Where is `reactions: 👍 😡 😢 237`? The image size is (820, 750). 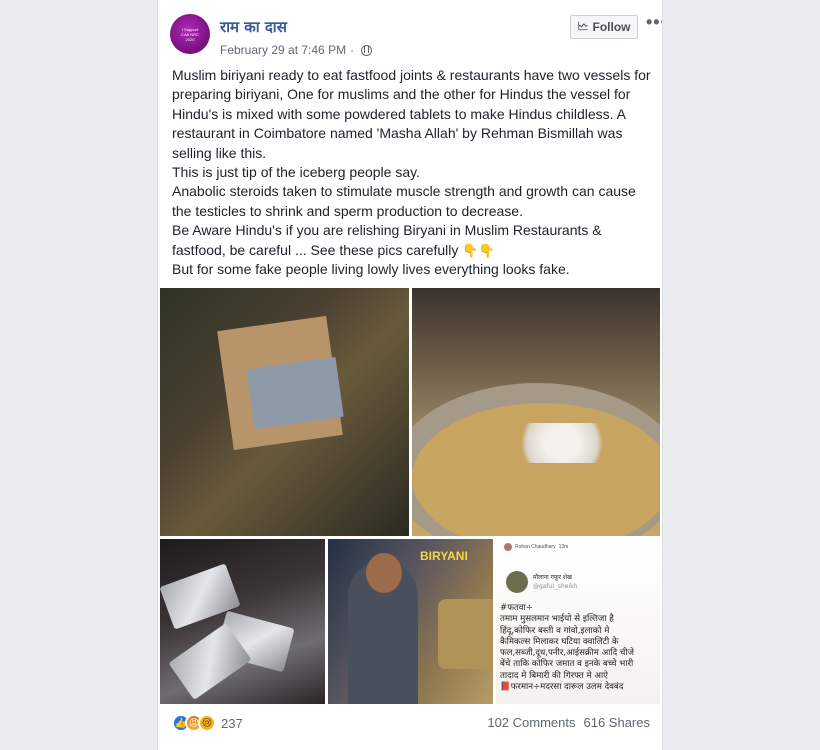 reactions: 👍 😡 😢 237 is located at coordinates (207, 723).